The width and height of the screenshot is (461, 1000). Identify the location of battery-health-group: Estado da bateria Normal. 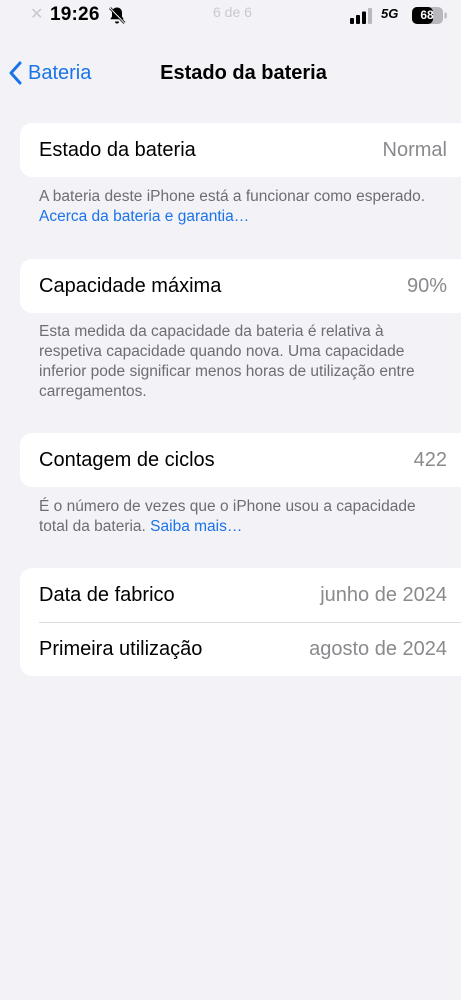
(240, 150).